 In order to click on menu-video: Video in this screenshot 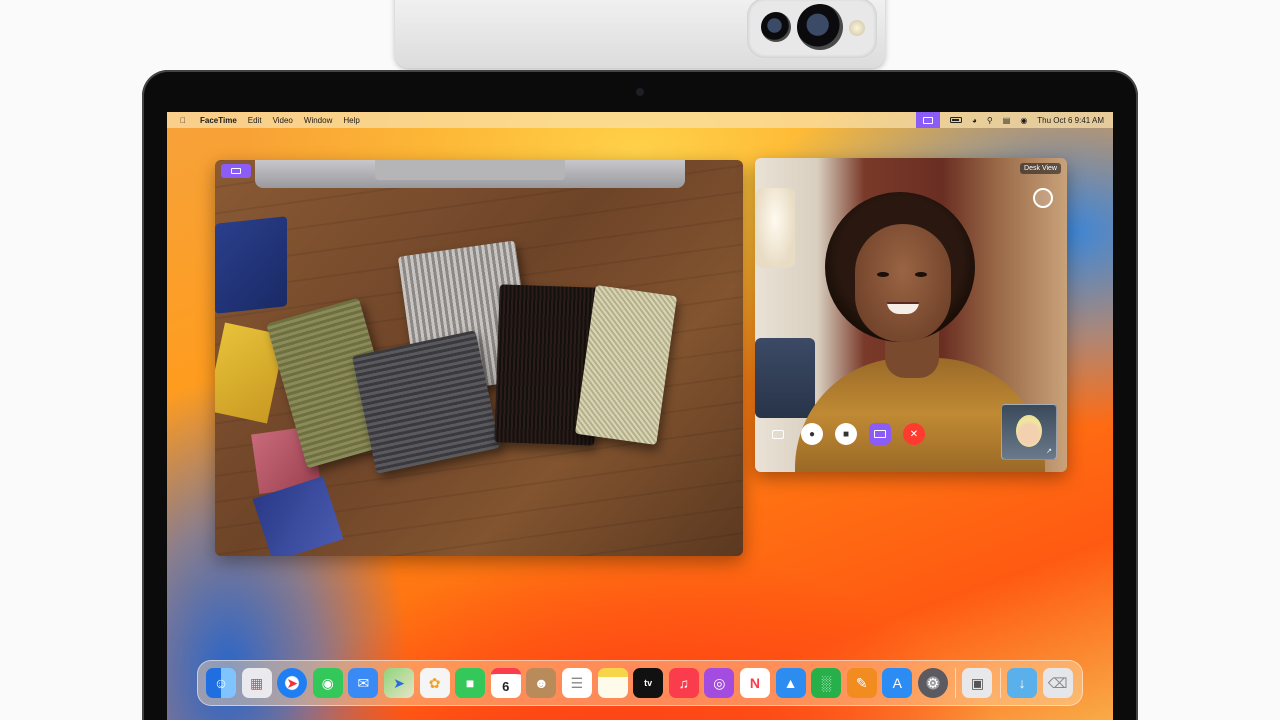, I will do `click(283, 120)`.